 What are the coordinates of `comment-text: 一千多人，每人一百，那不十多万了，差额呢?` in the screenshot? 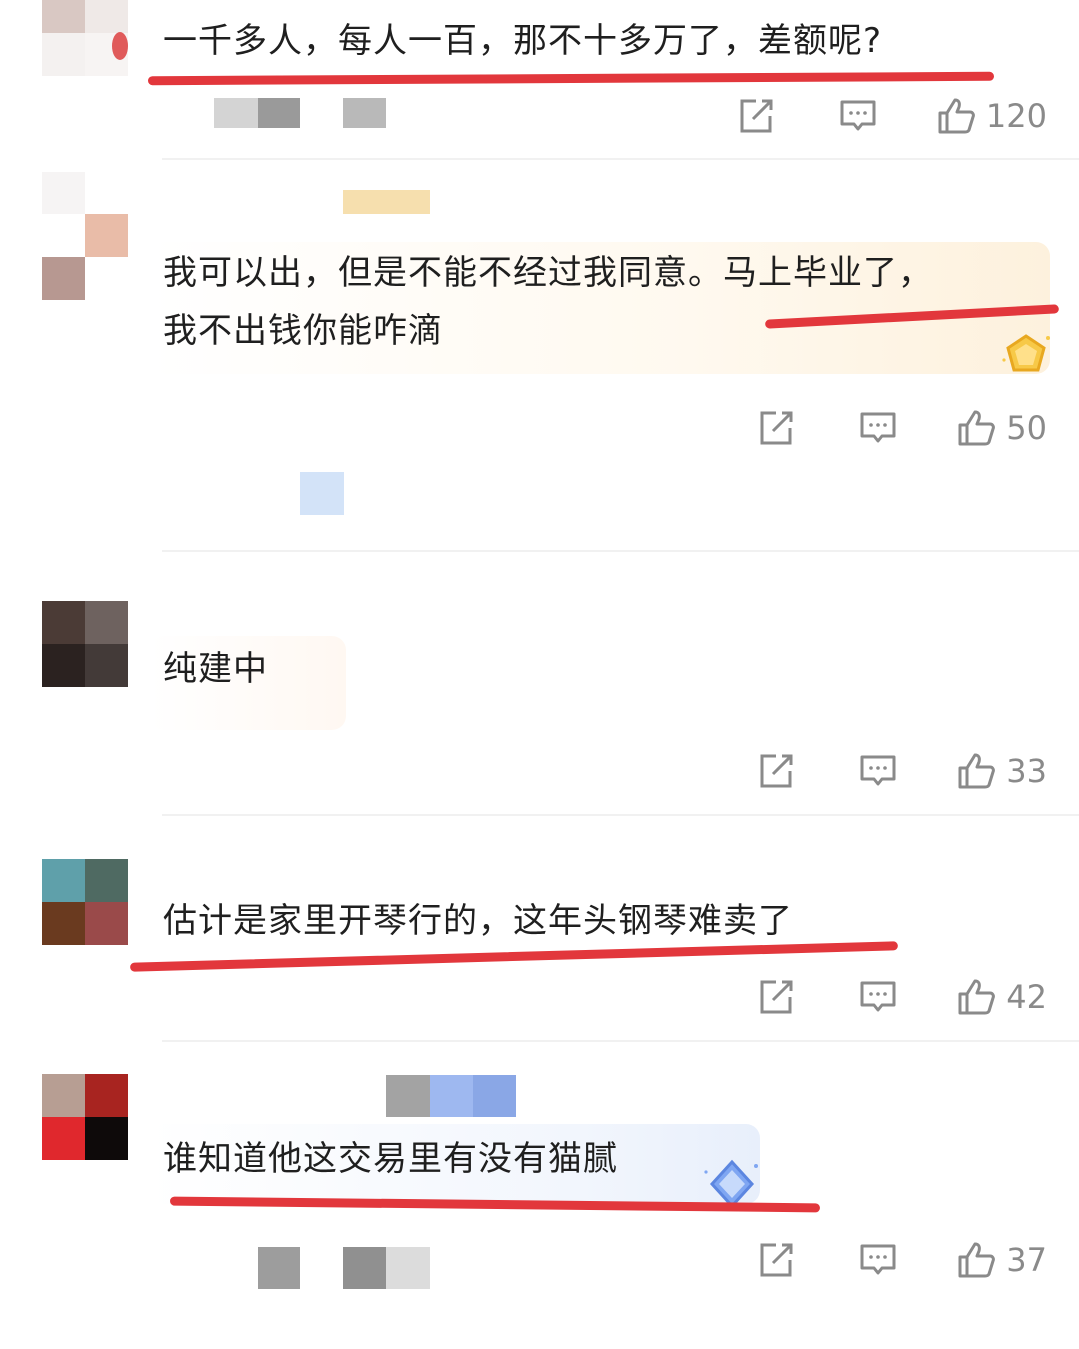 It's located at (523, 41).